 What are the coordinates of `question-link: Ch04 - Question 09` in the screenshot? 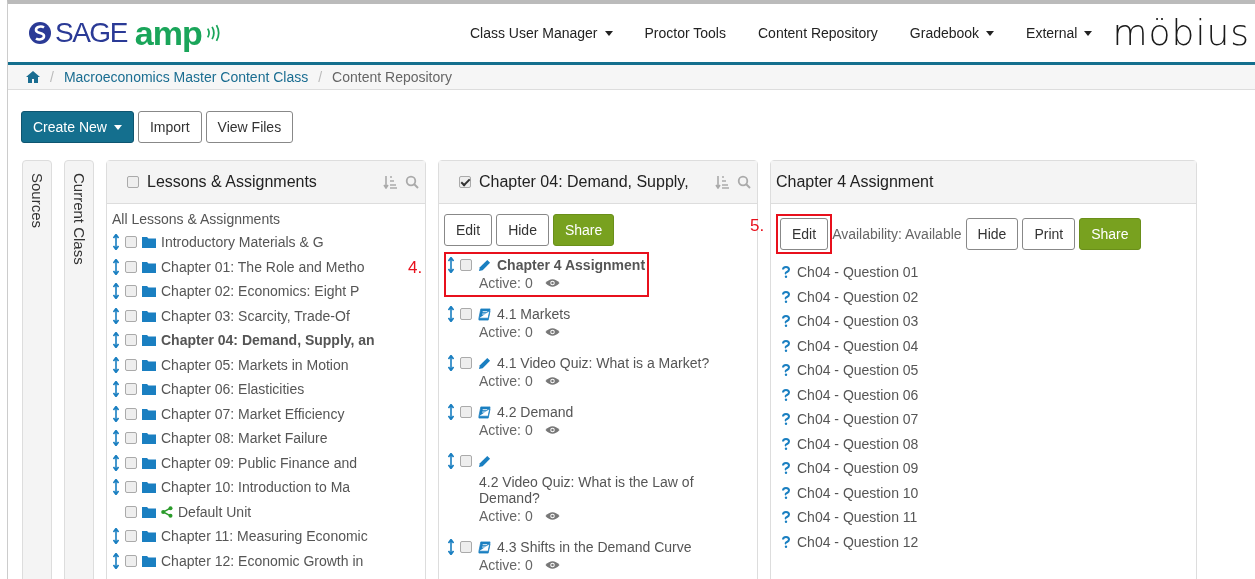 It's located at (858, 468).